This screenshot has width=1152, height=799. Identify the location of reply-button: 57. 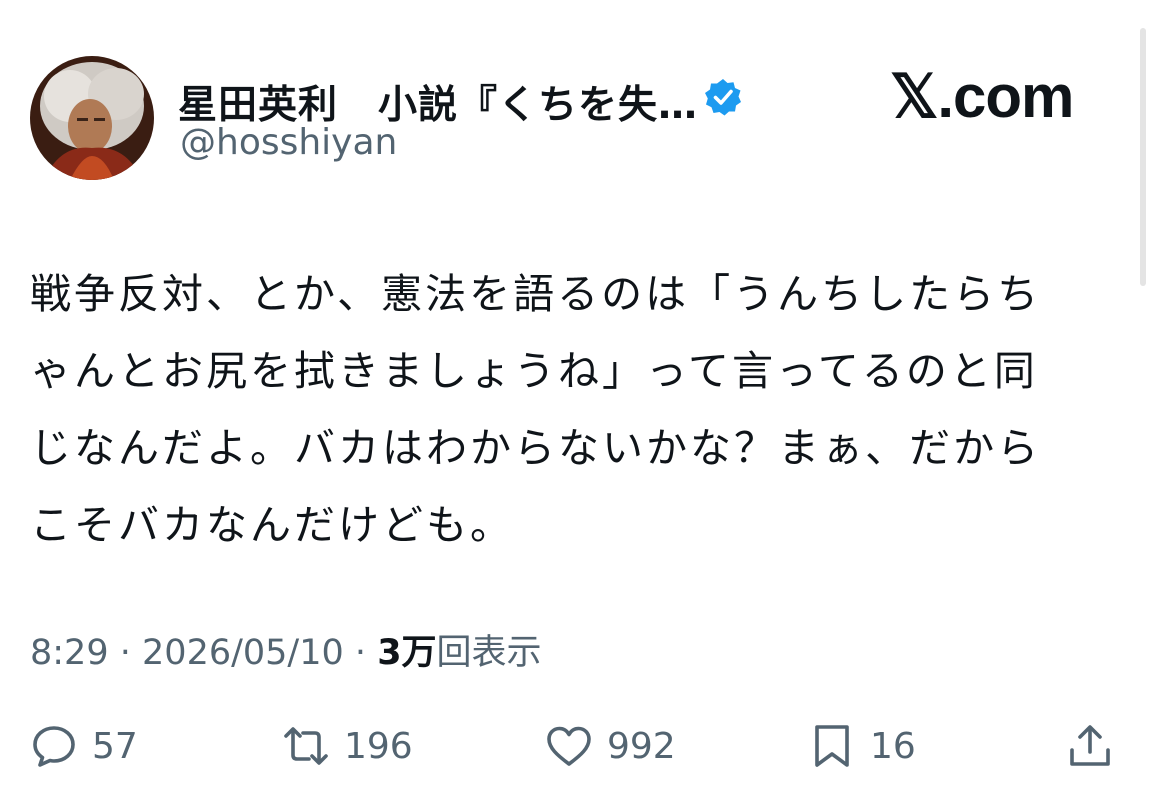
(84, 746).